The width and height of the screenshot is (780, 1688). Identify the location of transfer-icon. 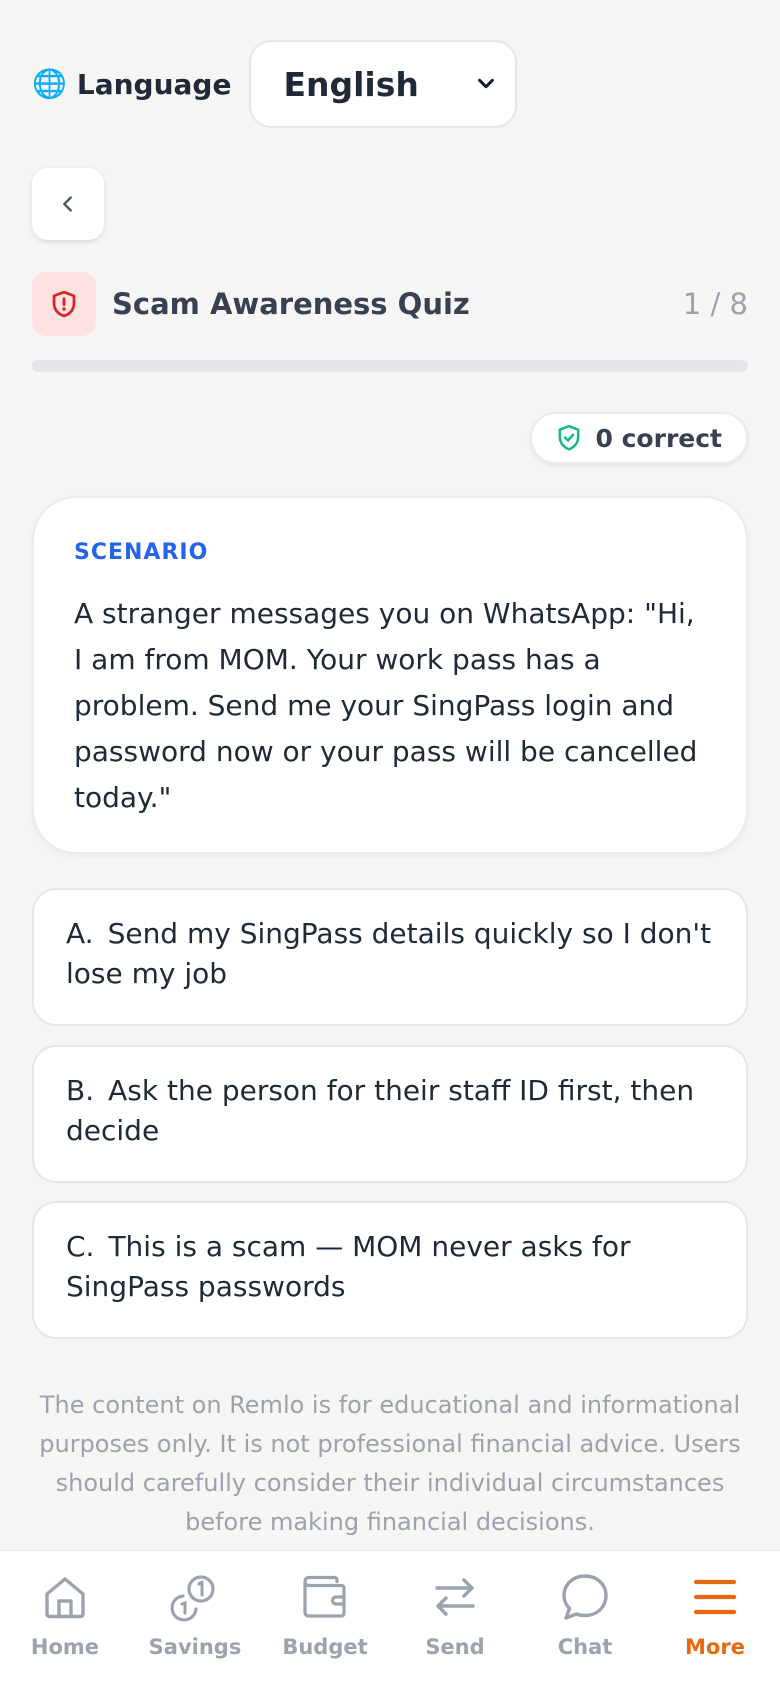
(455, 1597).